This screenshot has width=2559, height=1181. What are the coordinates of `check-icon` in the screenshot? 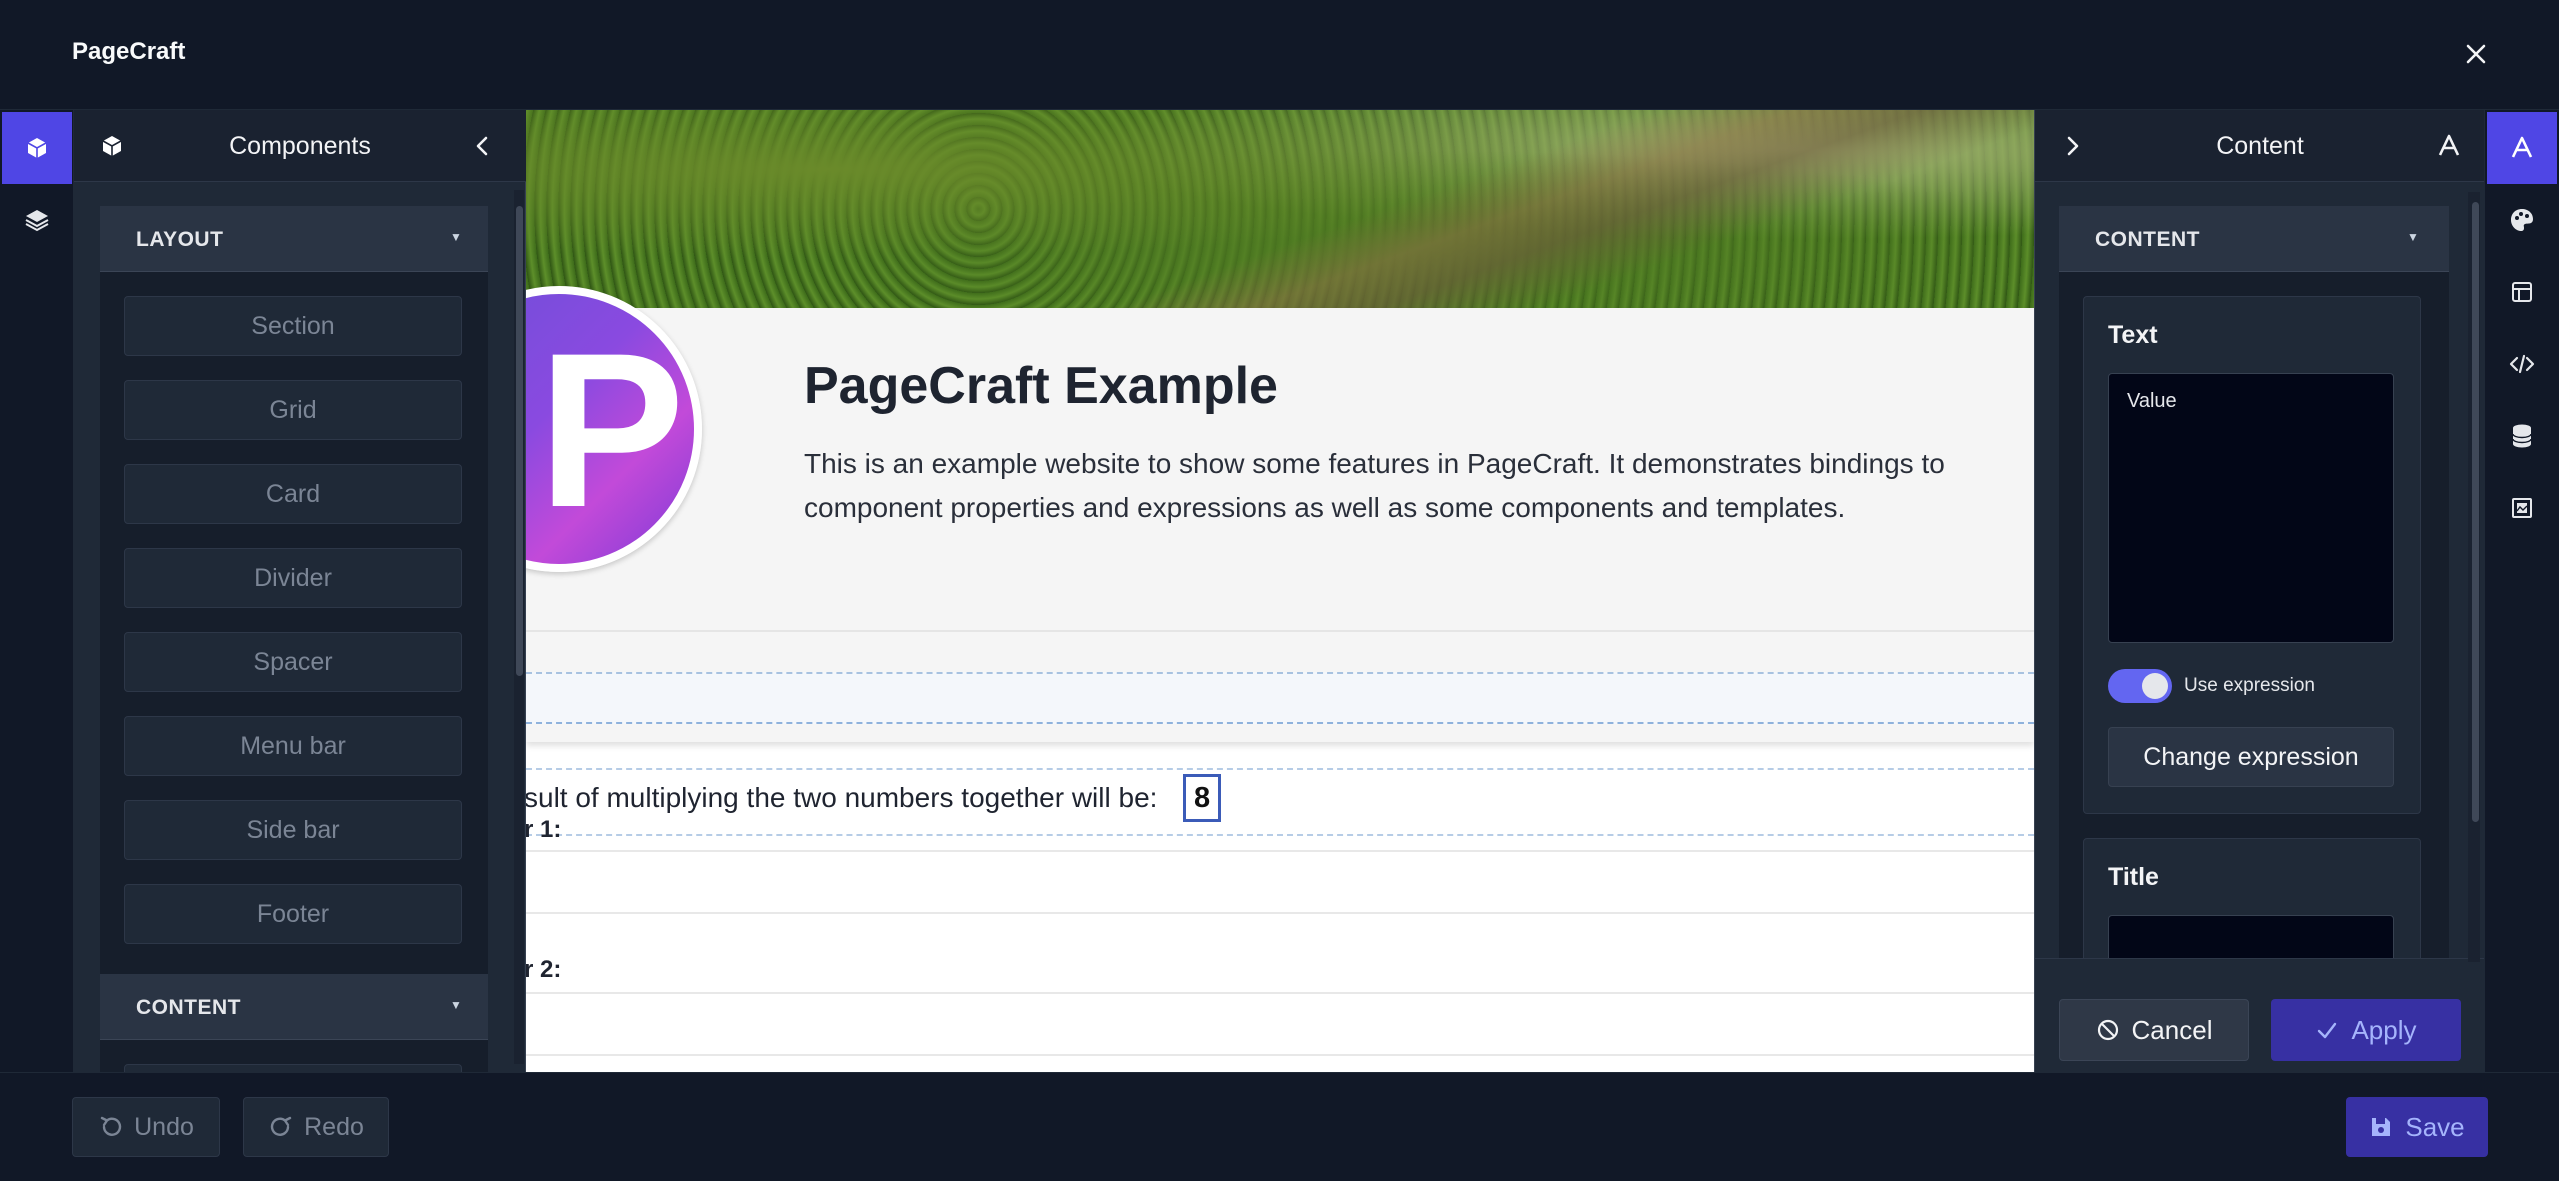 It's located at (2327, 1030).